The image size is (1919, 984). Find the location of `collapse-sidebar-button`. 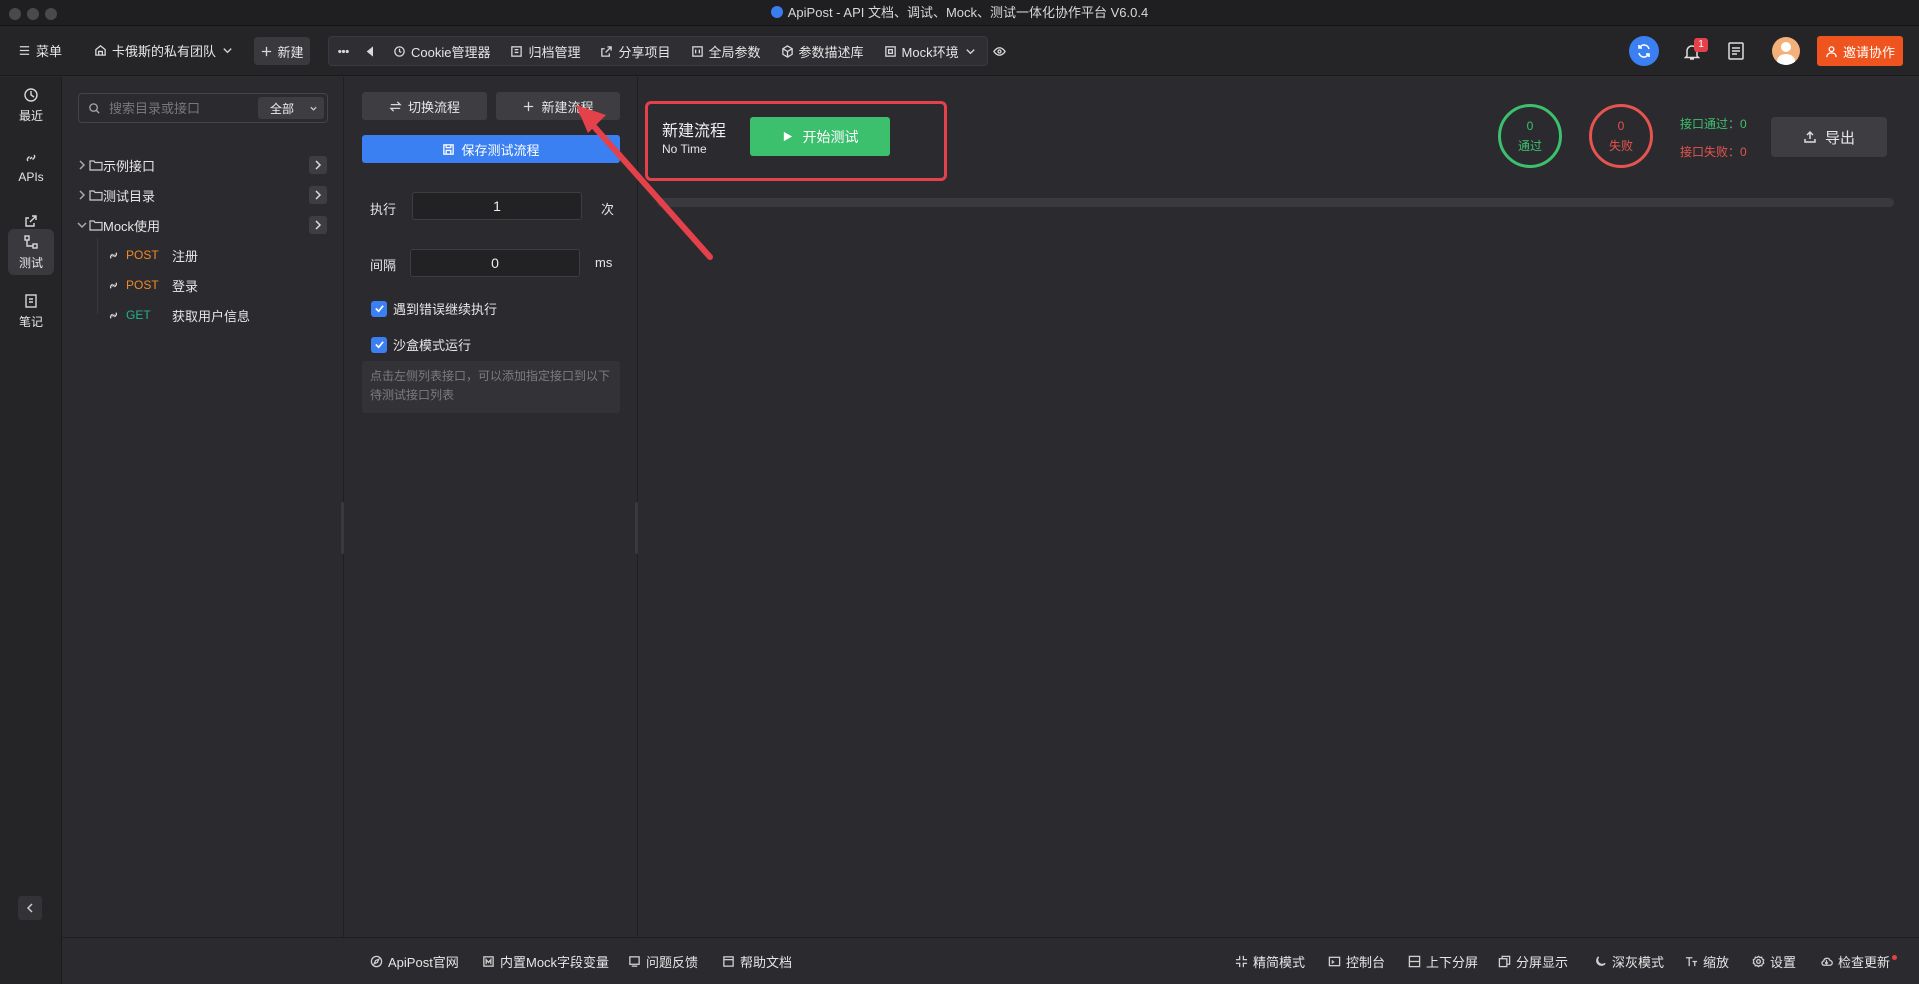

collapse-sidebar-button is located at coordinates (30, 908).